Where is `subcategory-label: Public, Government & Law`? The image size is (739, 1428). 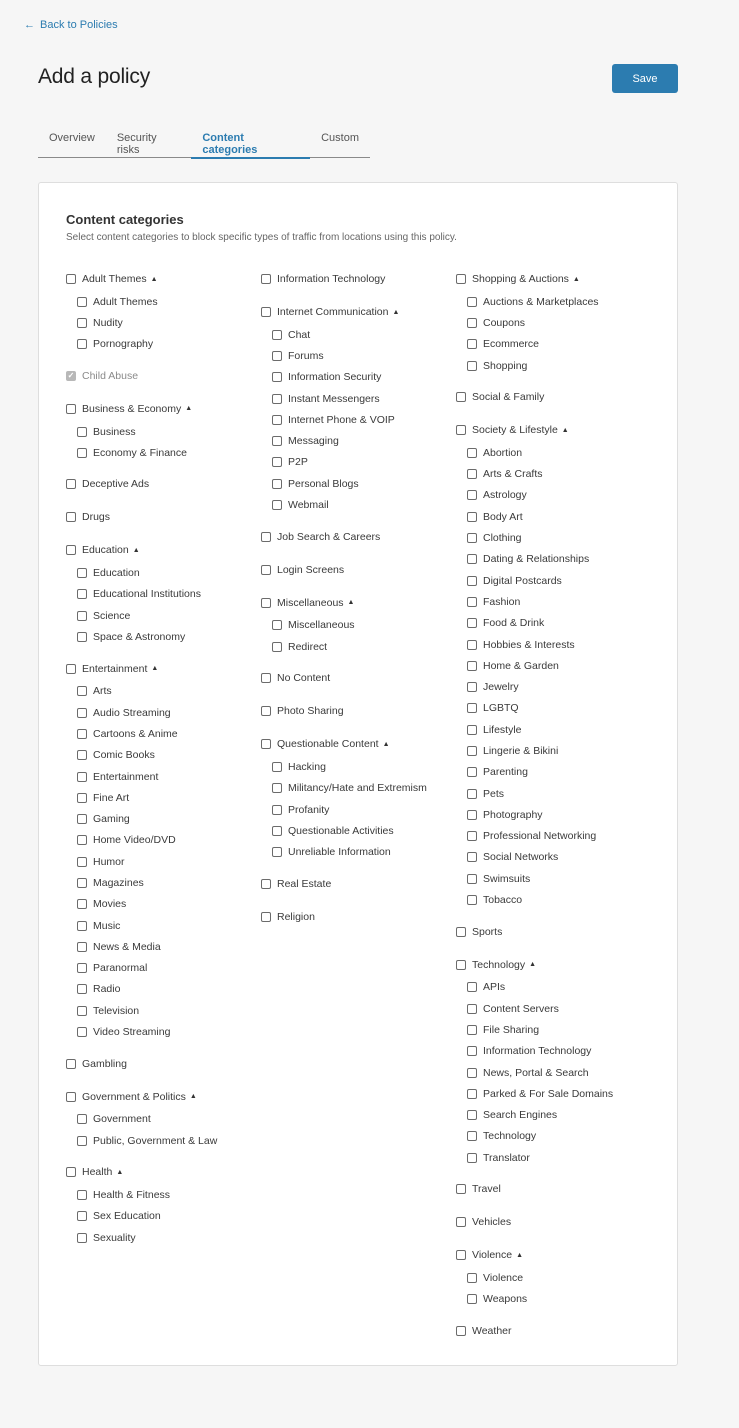
subcategory-label: Public, Government & Law is located at coordinates (155, 1141).